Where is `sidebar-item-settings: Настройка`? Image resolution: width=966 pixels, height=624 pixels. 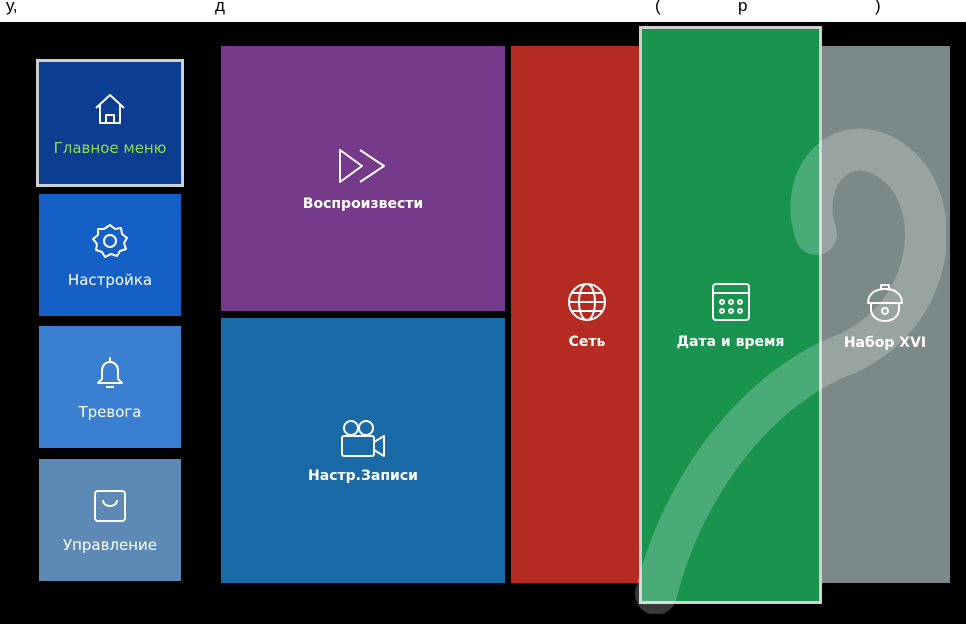 sidebar-item-settings: Настройка is located at coordinates (110, 255).